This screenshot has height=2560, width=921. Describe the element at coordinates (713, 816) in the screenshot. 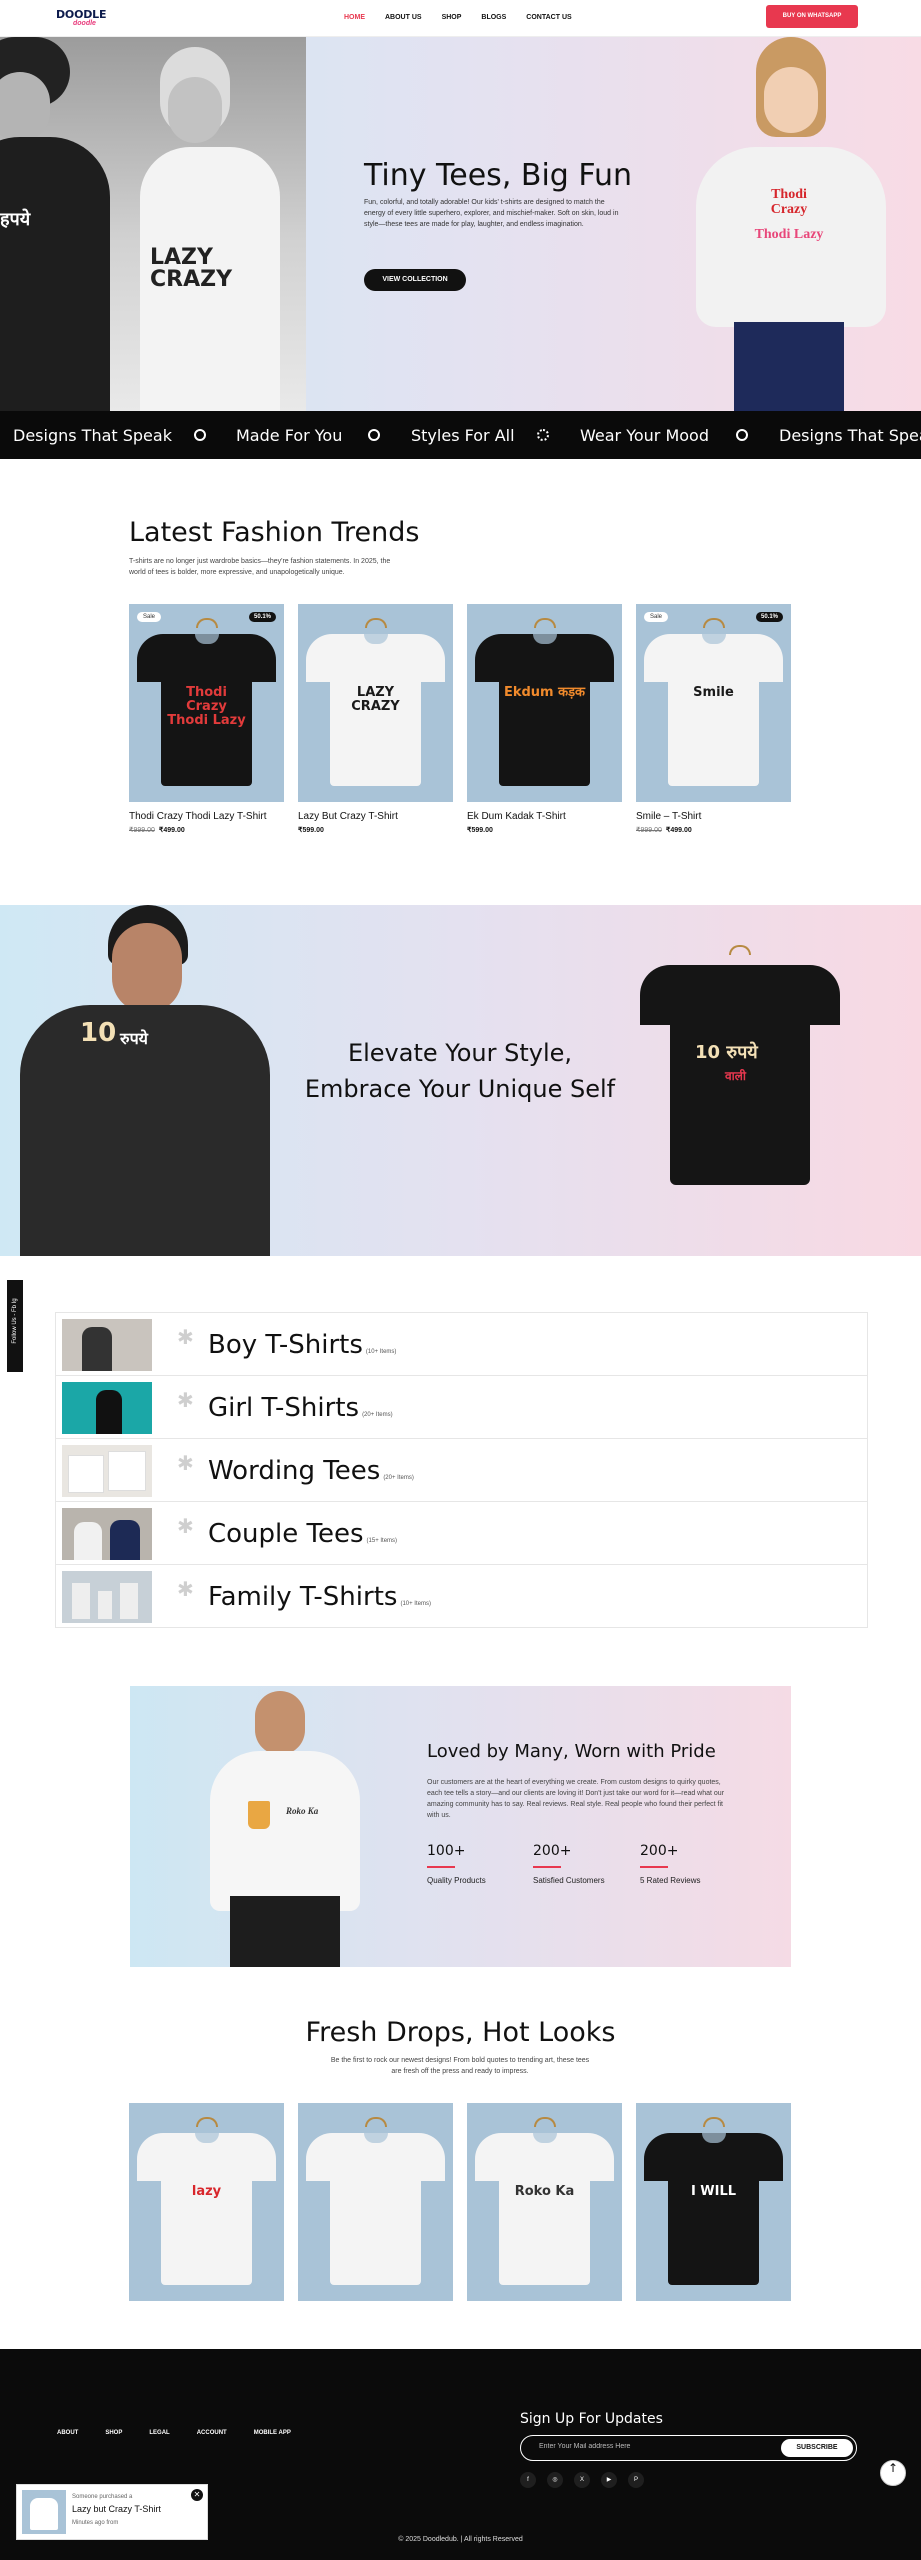

I see `product-name: Smile – T-Shirt` at that location.